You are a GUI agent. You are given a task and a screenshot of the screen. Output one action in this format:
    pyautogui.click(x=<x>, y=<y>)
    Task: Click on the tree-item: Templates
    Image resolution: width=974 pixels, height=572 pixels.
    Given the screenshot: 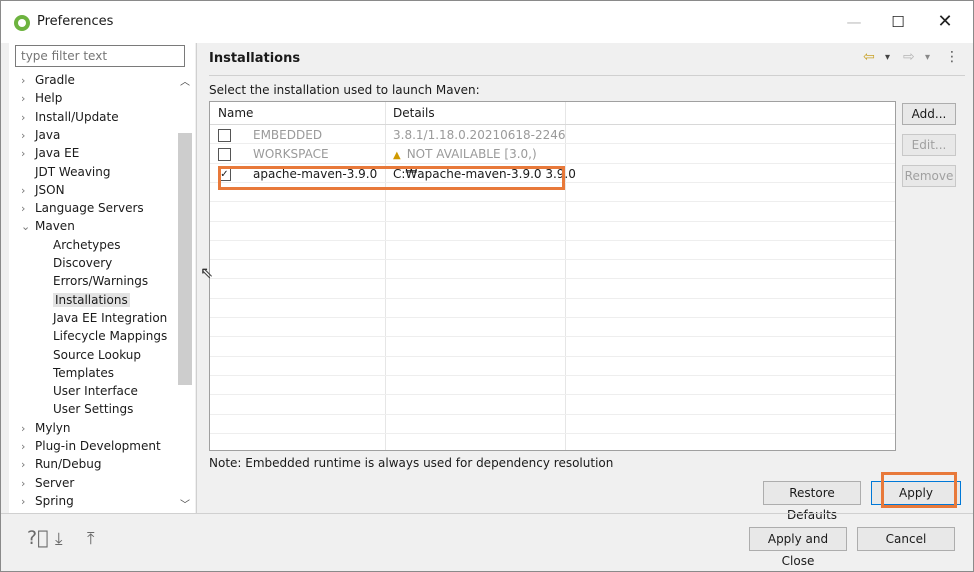 What is the action you would take?
    pyautogui.click(x=83, y=373)
    